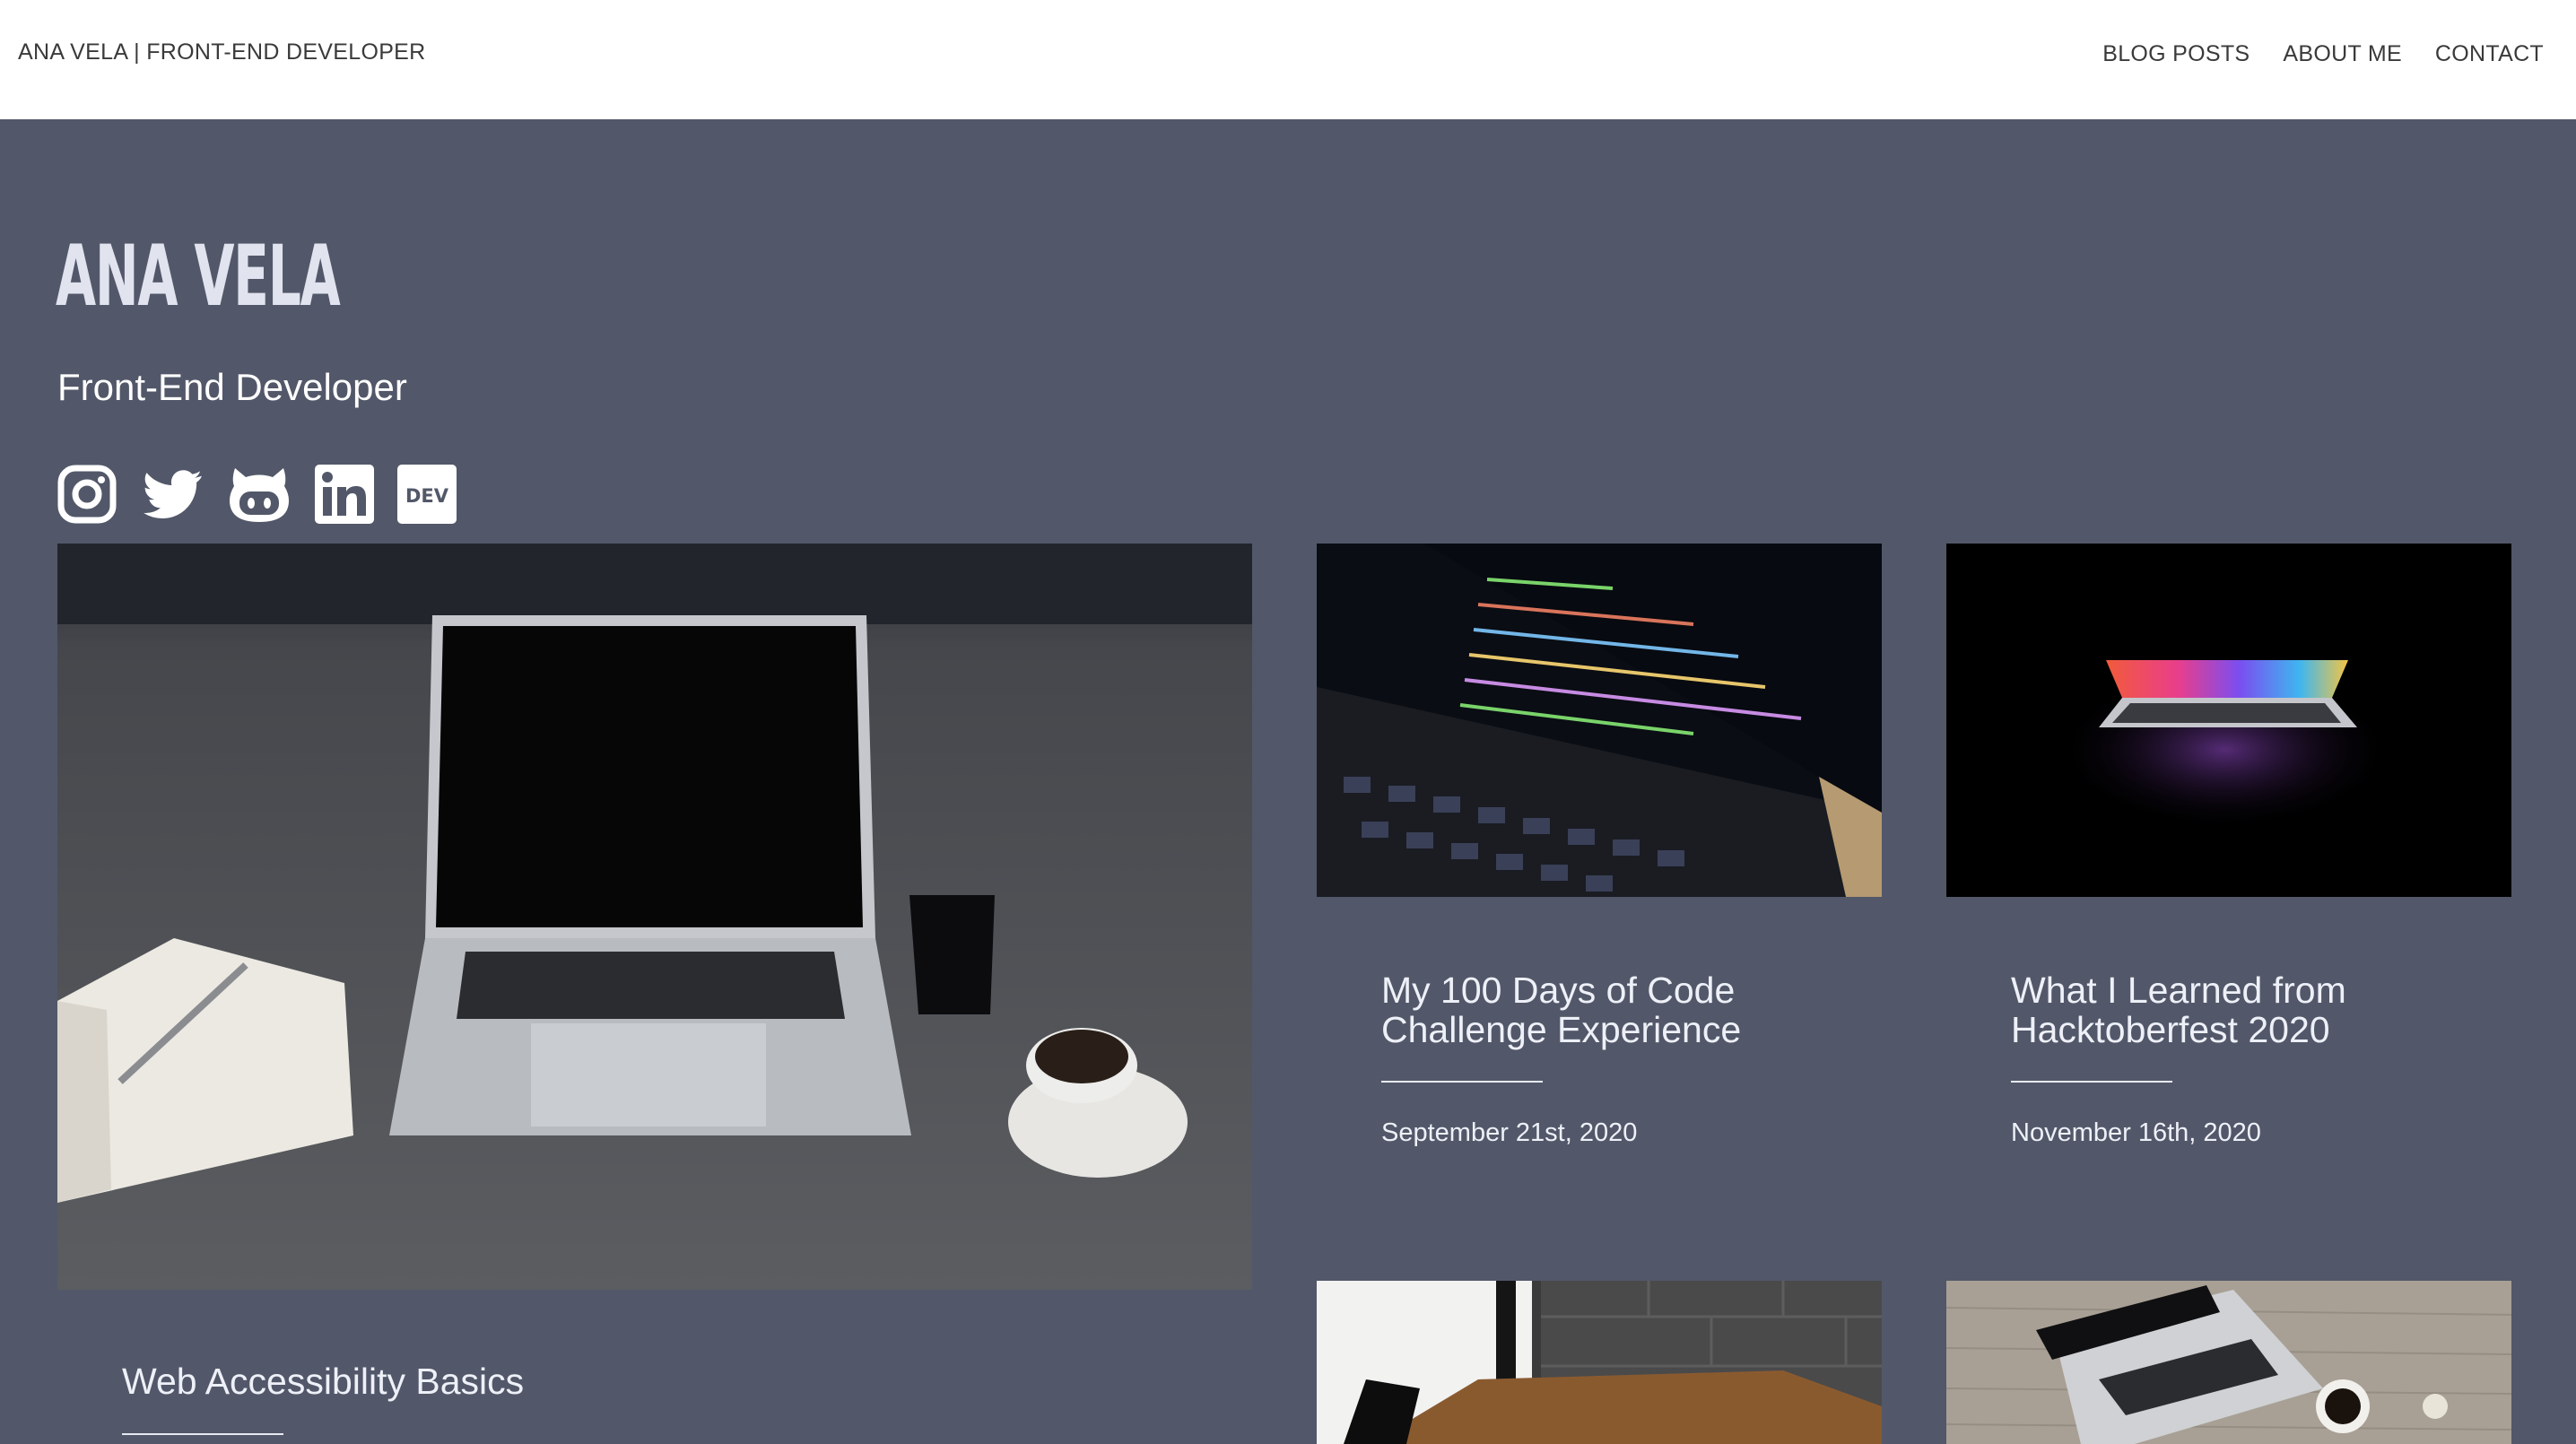  Describe the element at coordinates (323, 1381) in the screenshot. I see `post-title-web-accessibility: Web Accessibility Basics` at that location.